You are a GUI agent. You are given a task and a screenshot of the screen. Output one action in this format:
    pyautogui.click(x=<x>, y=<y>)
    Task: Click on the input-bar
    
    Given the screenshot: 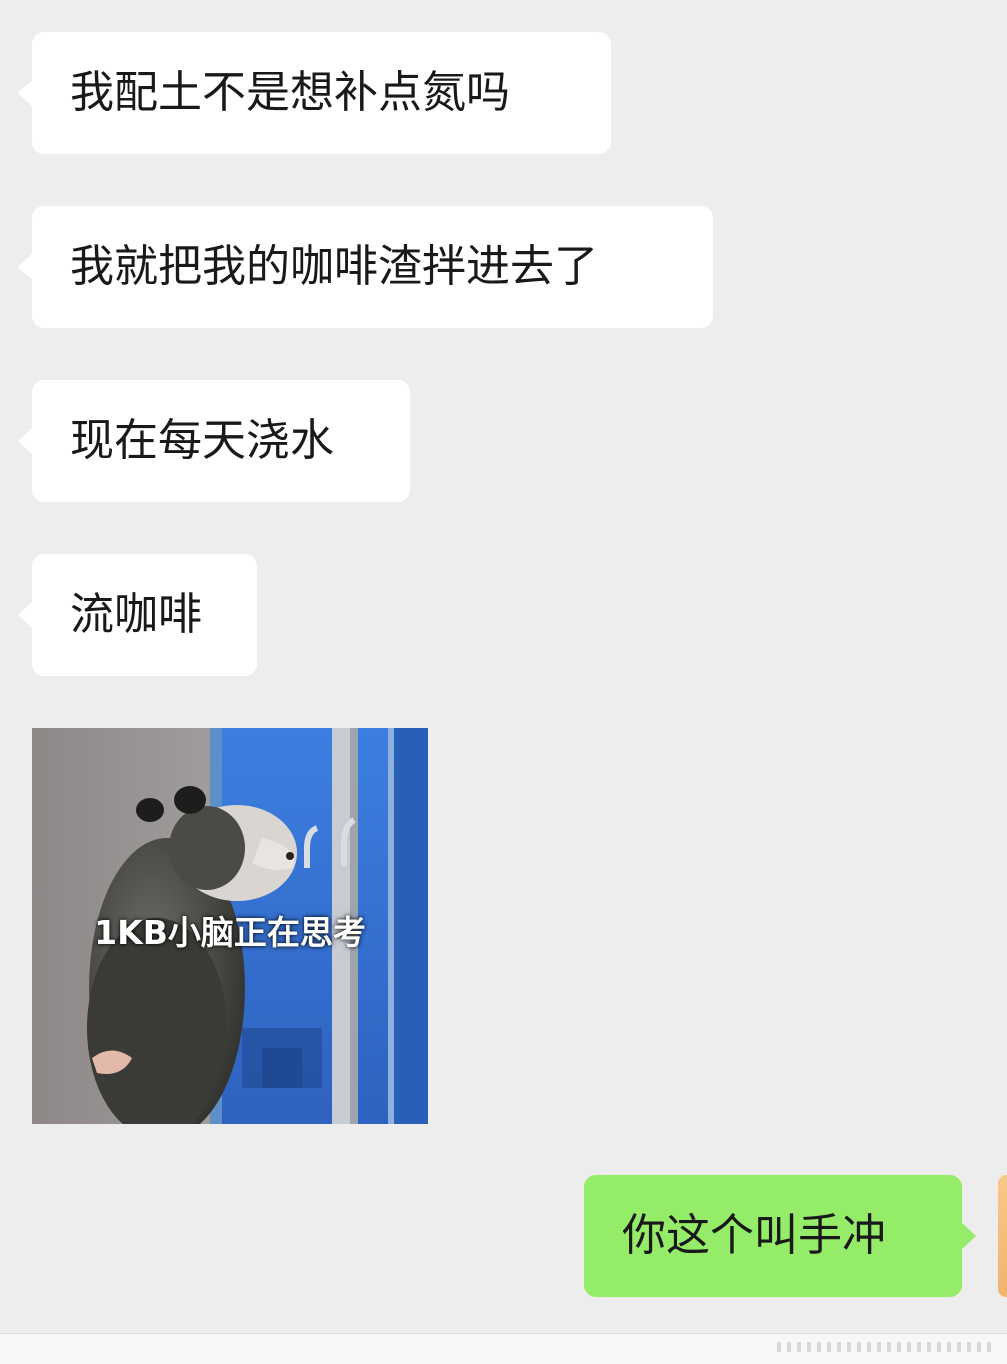 What is the action you would take?
    pyautogui.click(x=503, y=1348)
    